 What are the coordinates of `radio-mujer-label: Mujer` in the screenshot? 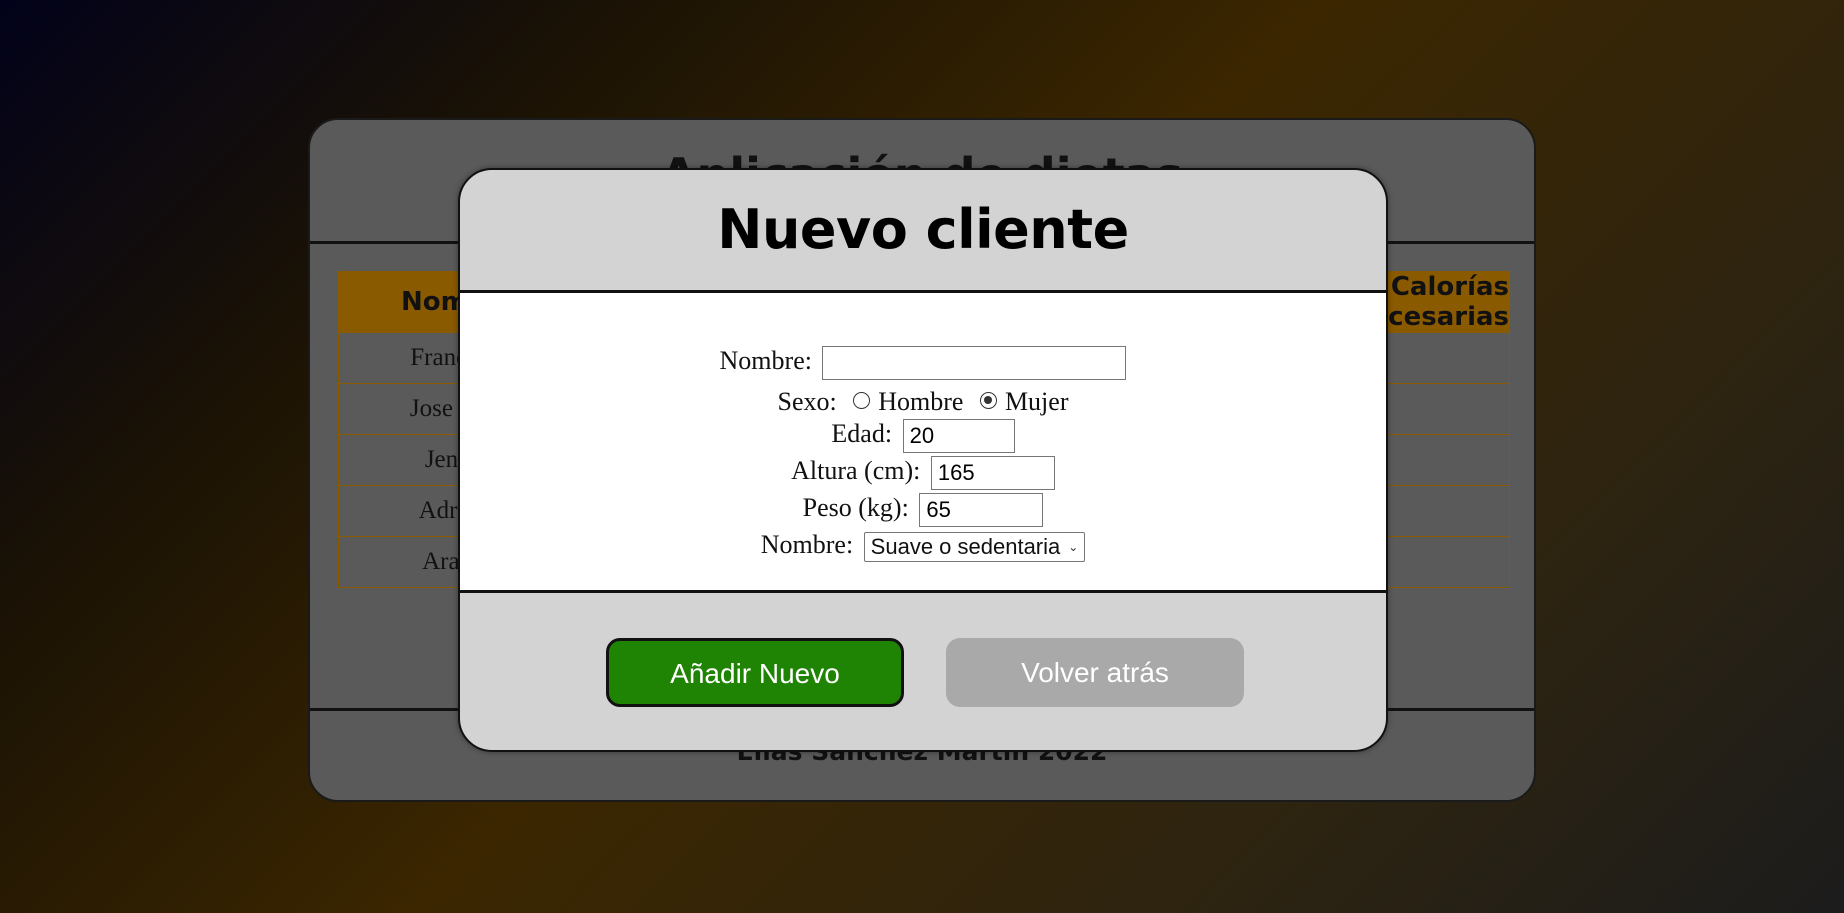 It's located at (1036, 401).